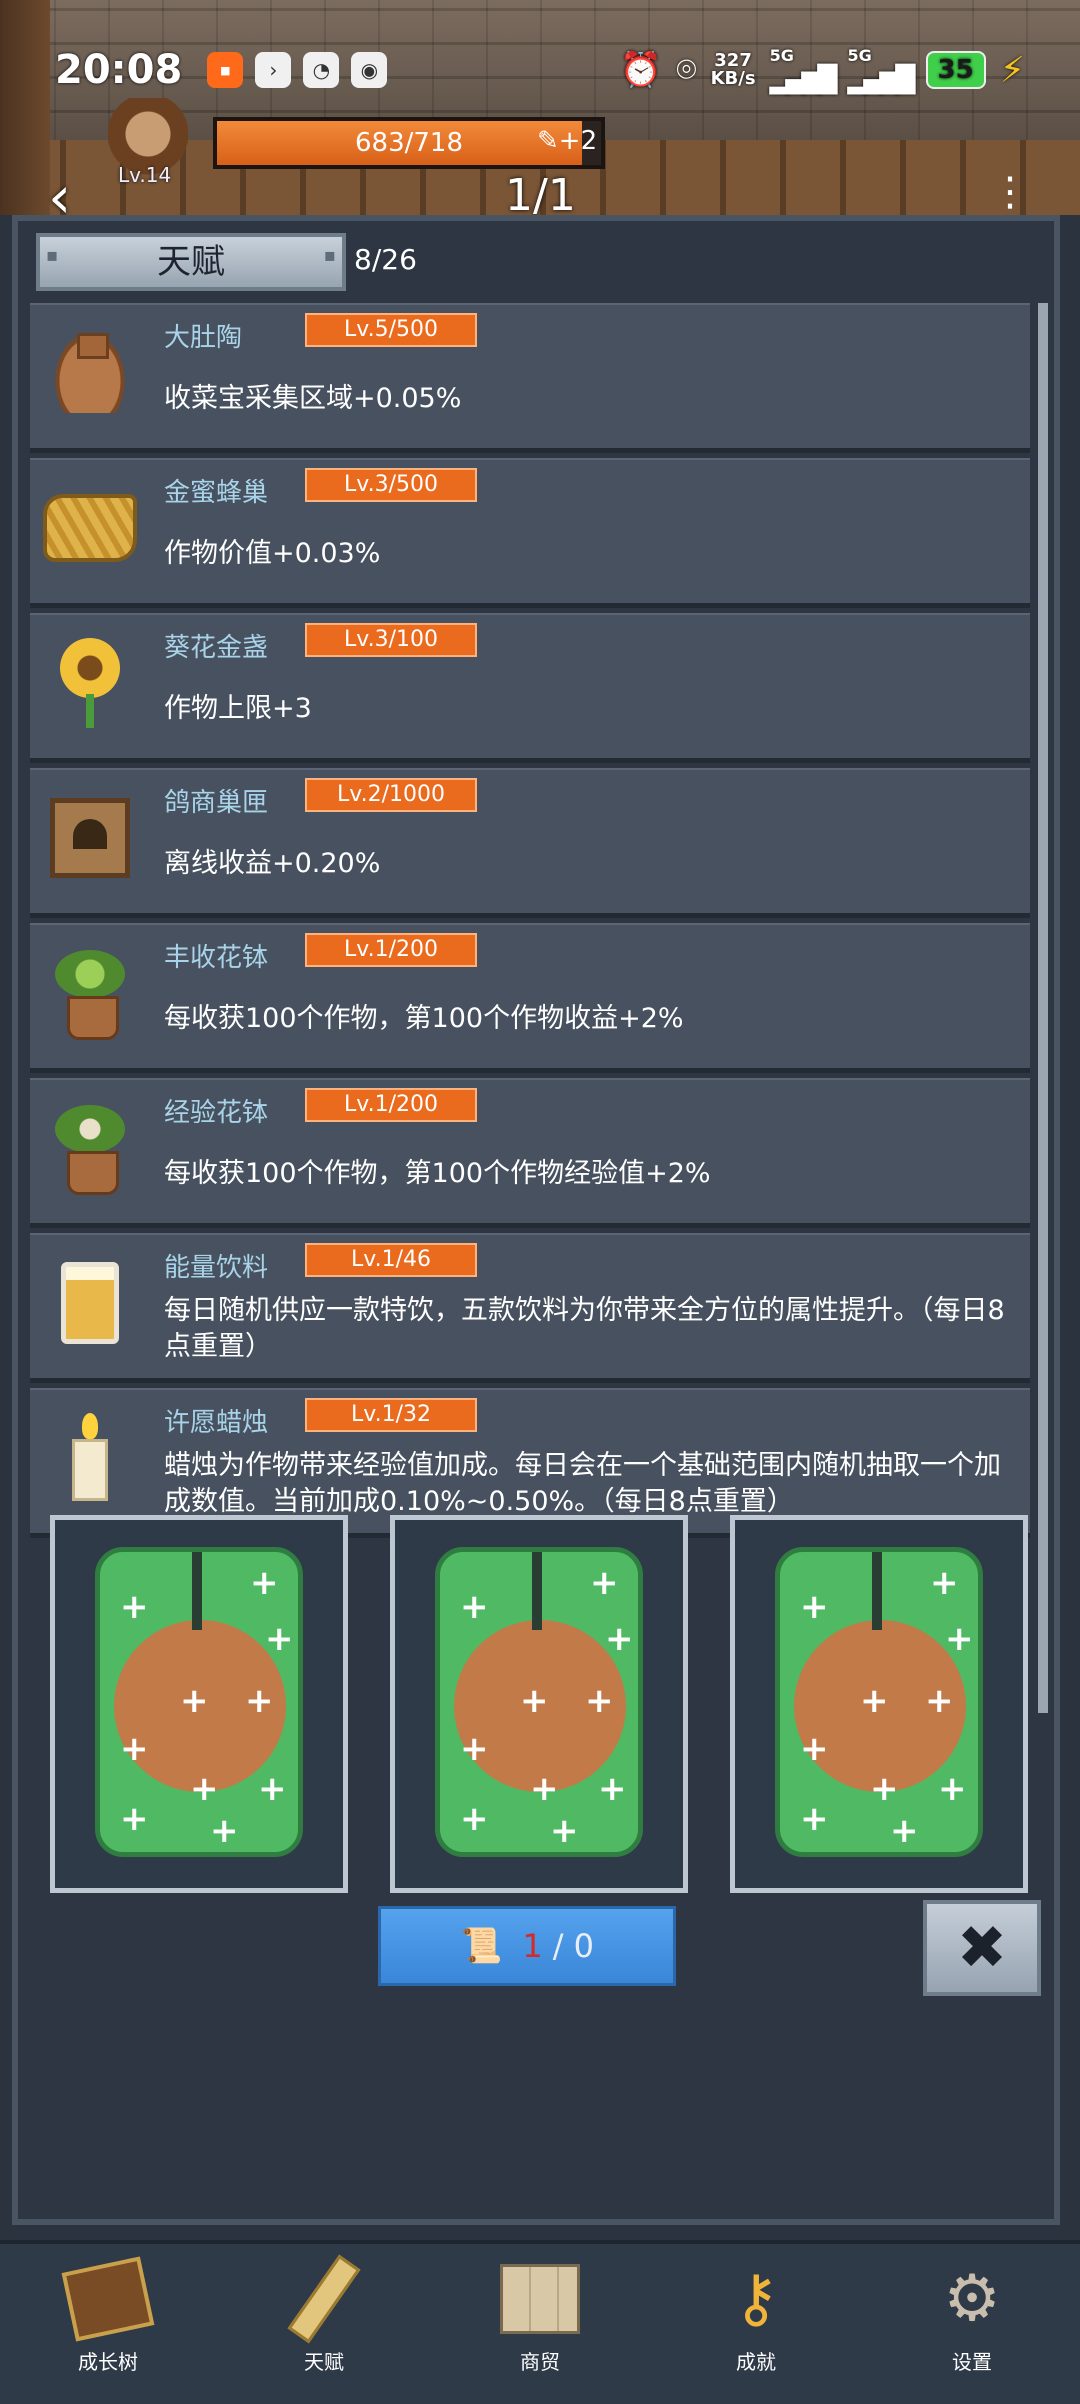 Image resolution: width=1080 pixels, height=2404 pixels. What do you see at coordinates (532, 1946) in the screenshot?
I see `scroll-current-count: 1` at bounding box center [532, 1946].